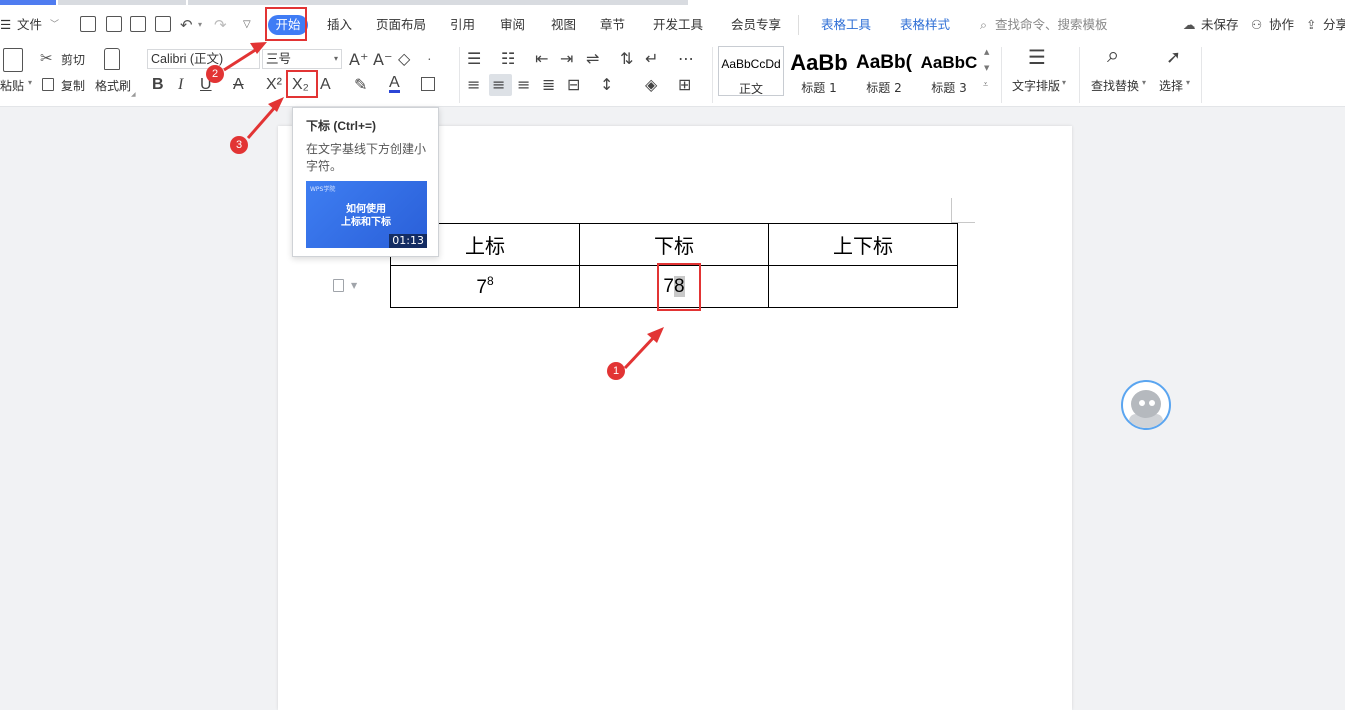 The width and height of the screenshot is (1345, 710). What do you see at coordinates (73, 85) in the screenshot?
I see `copy-button: 复制` at bounding box center [73, 85].